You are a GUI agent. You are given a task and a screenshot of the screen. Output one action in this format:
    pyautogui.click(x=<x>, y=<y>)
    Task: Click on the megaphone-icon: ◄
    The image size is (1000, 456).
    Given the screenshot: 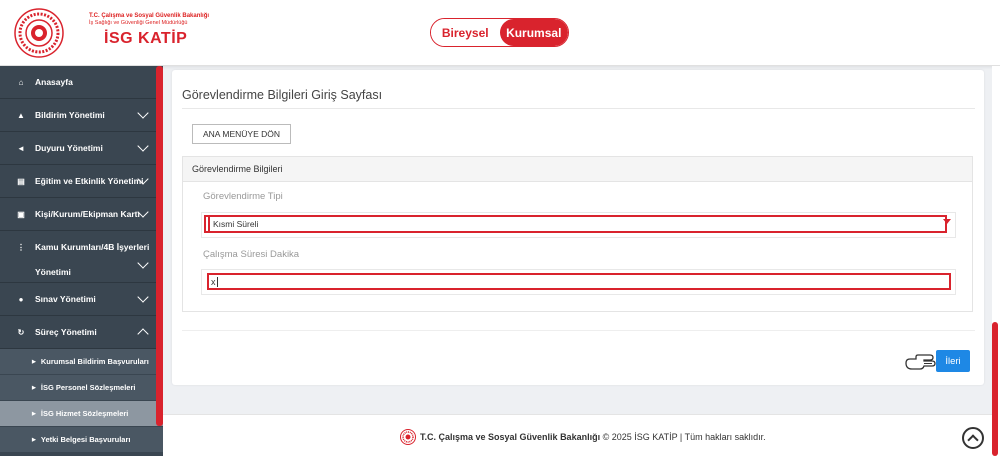 What is the action you would take?
    pyautogui.click(x=21, y=148)
    